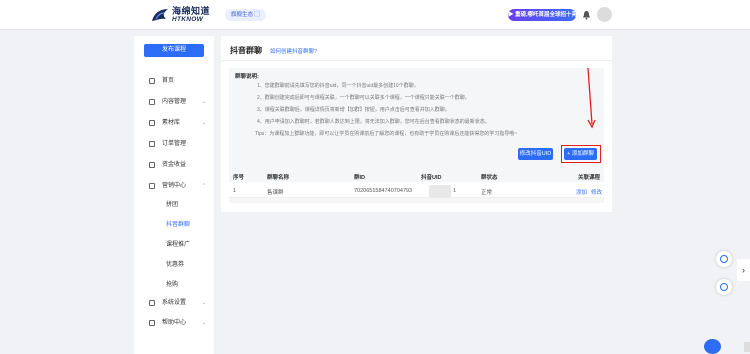  What do you see at coordinates (204, 186) in the screenshot?
I see `chevron-up-icon: ⌃` at bounding box center [204, 186].